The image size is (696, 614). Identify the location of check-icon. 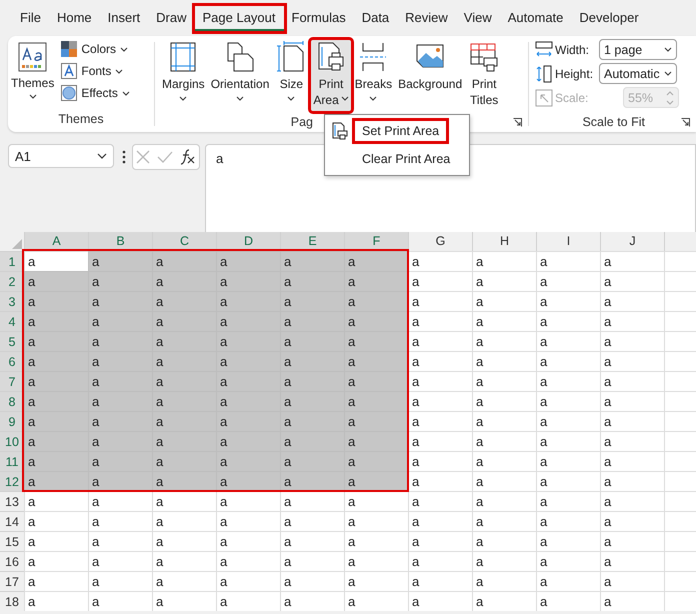
(164, 157).